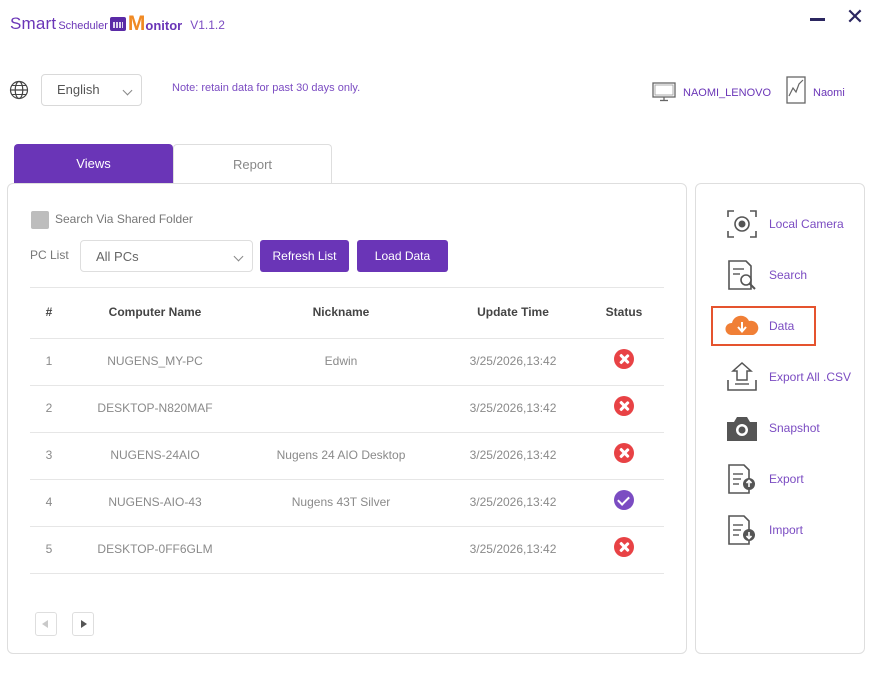 The image size is (874, 677). Describe the element at coordinates (83, 624) in the screenshot. I see `next-page-button` at that location.